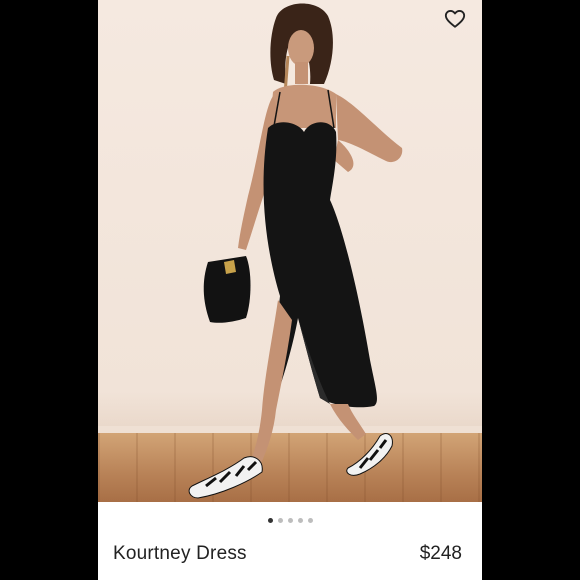 The width and height of the screenshot is (580, 580). Describe the element at coordinates (440, 553) in the screenshot. I see `product-price: $248` at that location.